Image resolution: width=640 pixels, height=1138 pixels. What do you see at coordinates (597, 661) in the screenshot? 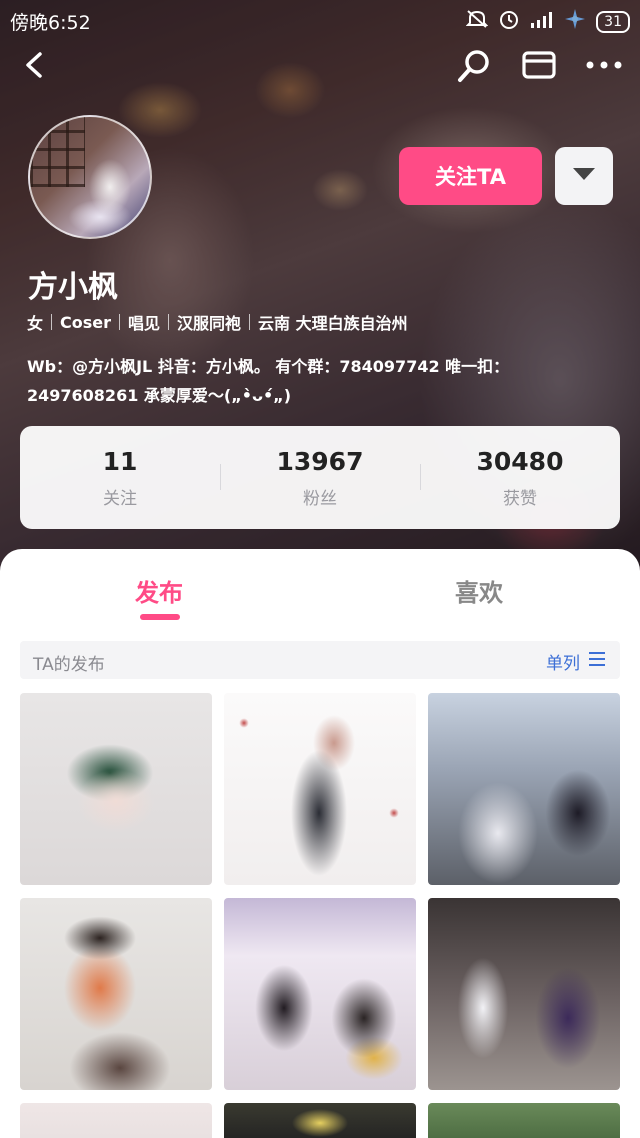
I see `list-icon` at bounding box center [597, 661].